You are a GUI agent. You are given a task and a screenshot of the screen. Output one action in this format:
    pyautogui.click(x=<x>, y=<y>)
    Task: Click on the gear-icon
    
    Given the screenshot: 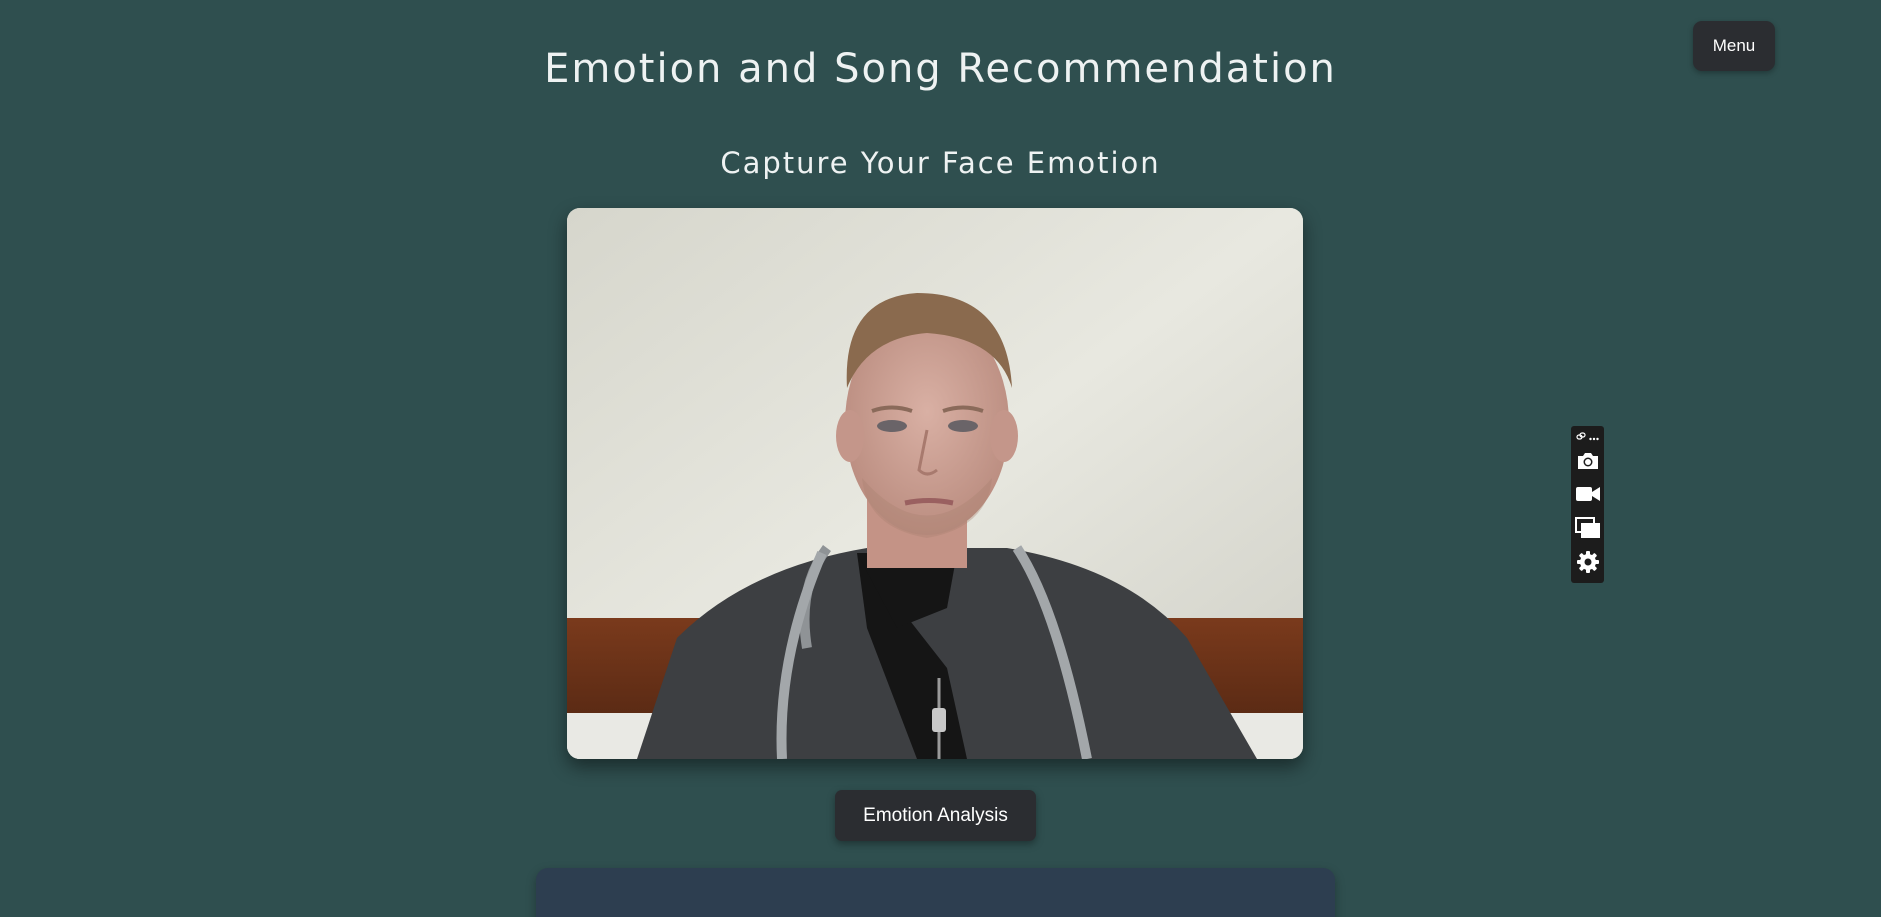 What is the action you would take?
    pyautogui.click(x=1587, y=561)
    